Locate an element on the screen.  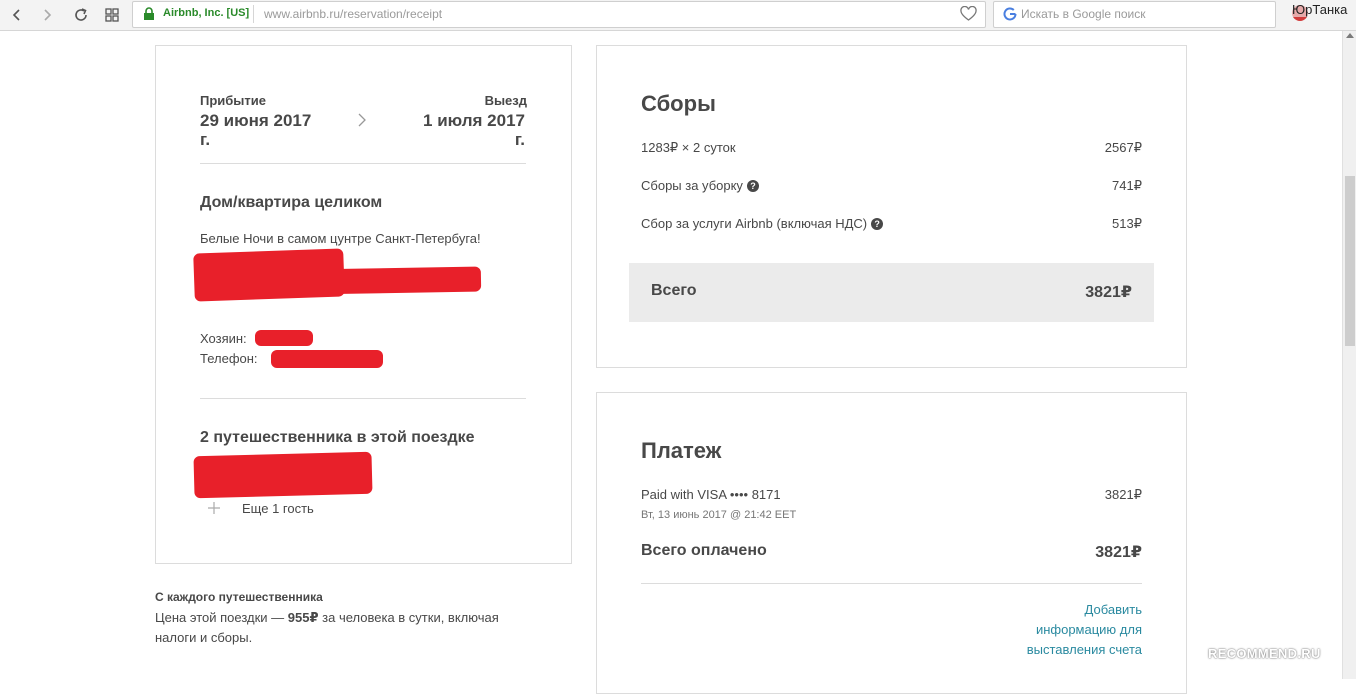
scroll-thumb is located at coordinates (1350, 261).